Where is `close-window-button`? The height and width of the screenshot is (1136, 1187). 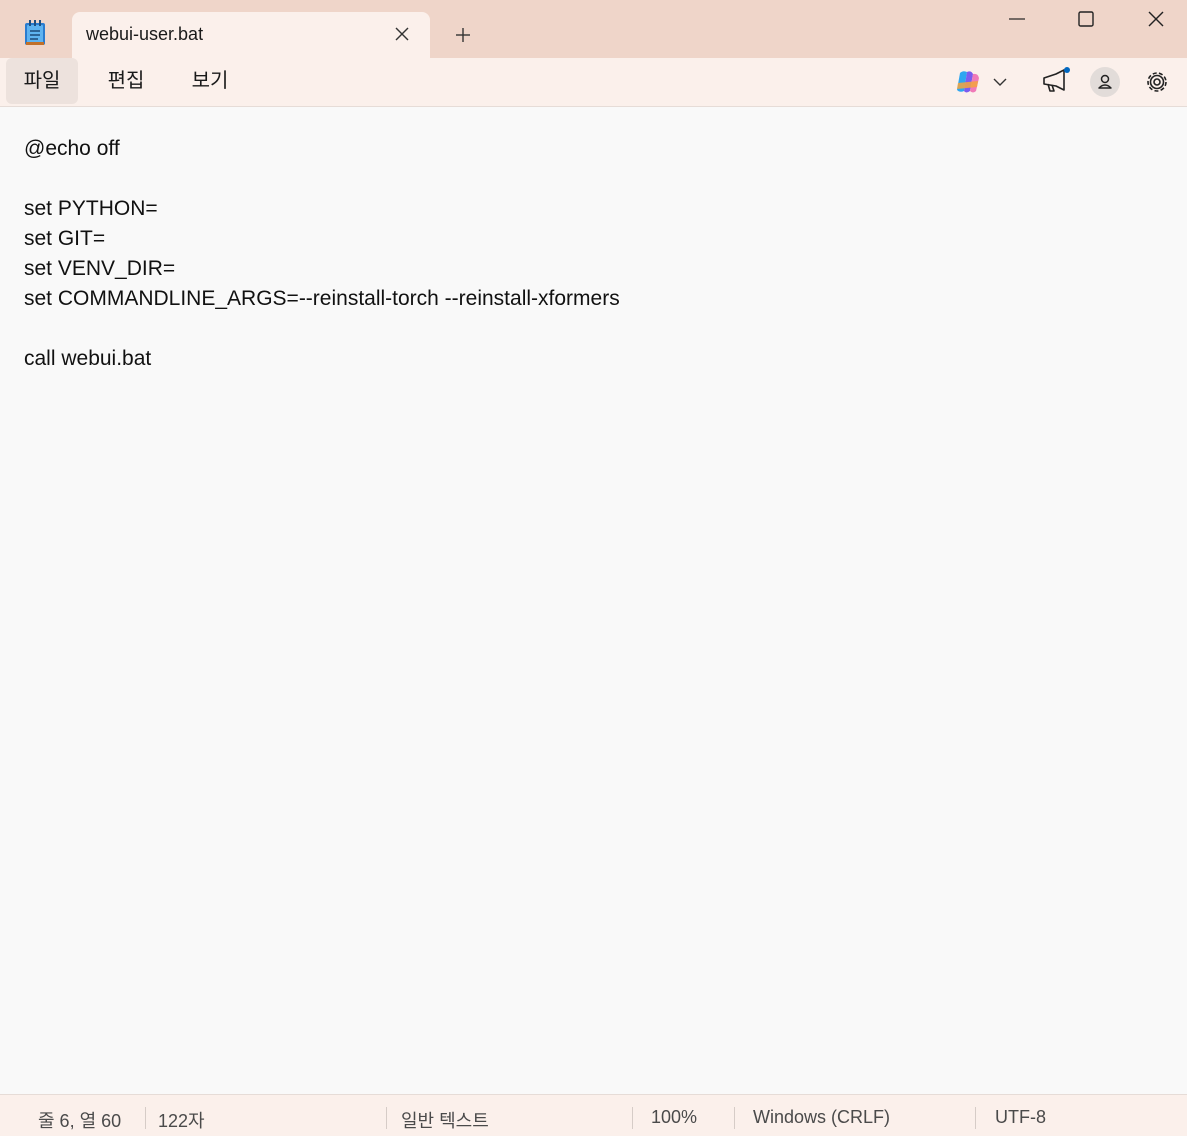
close-window-button is located at coordinates (1156, 19).